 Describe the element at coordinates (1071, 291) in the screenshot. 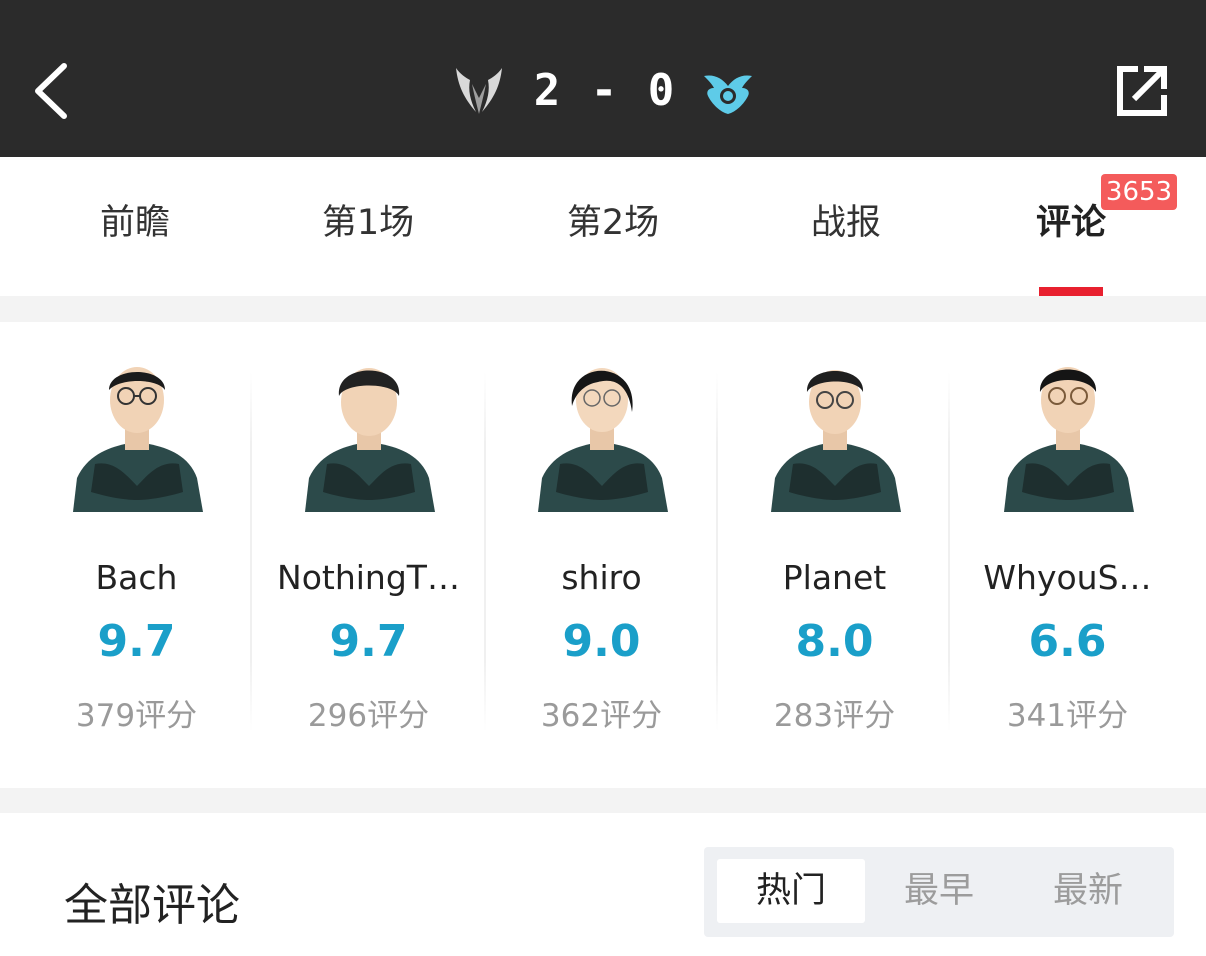

I see `active-tab-indicator` at that location.